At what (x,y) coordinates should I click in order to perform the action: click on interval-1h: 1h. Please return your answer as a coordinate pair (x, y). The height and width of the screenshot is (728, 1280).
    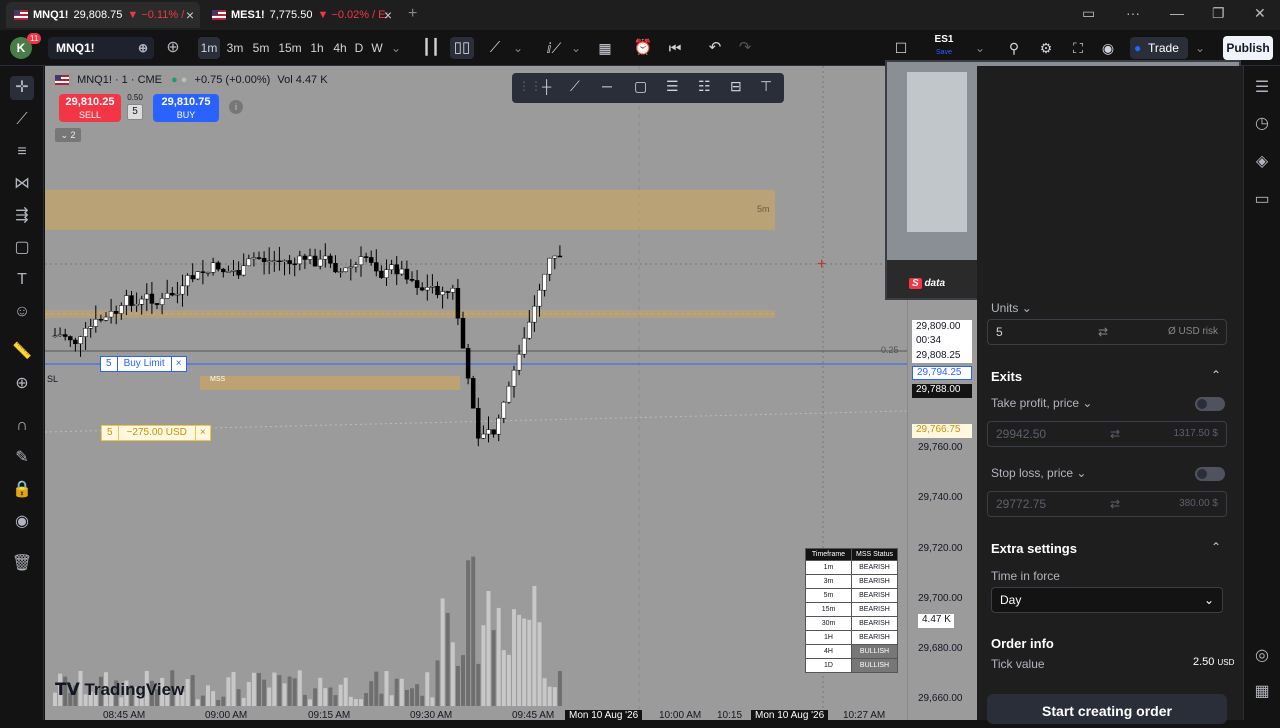
    Looking at the image, I should click on (317, 48).